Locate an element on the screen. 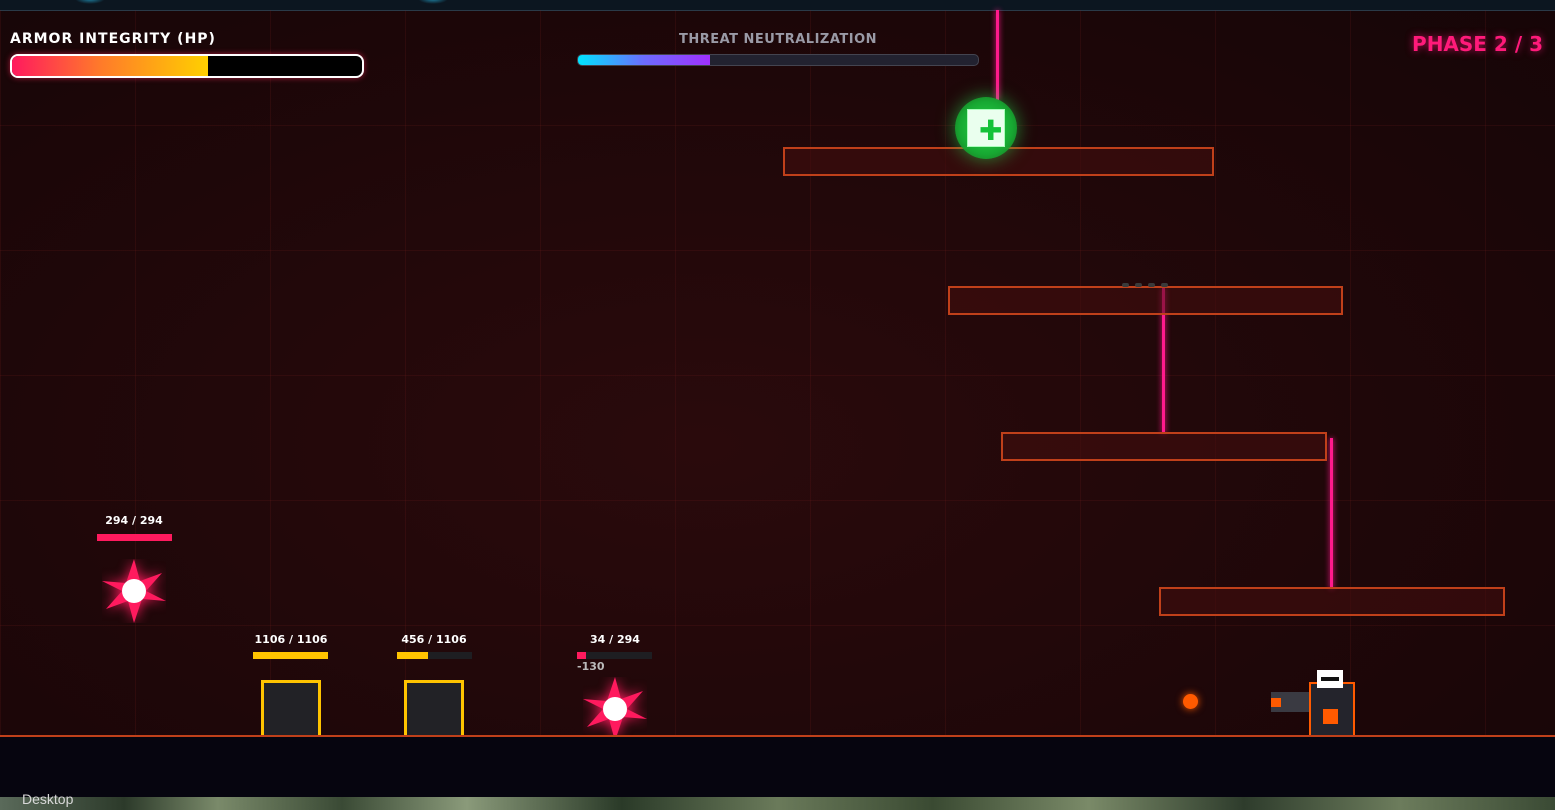  enemy-hp-text: 294 / 294 is located at coordinates (134, 520).